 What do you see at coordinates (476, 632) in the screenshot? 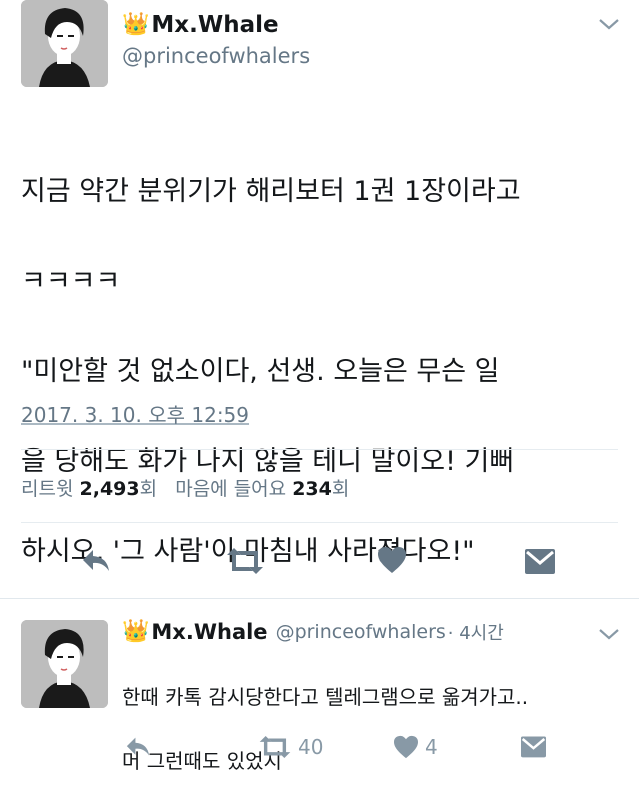
I see `relative-time: · 4시간` at bounding box center [476, 632].